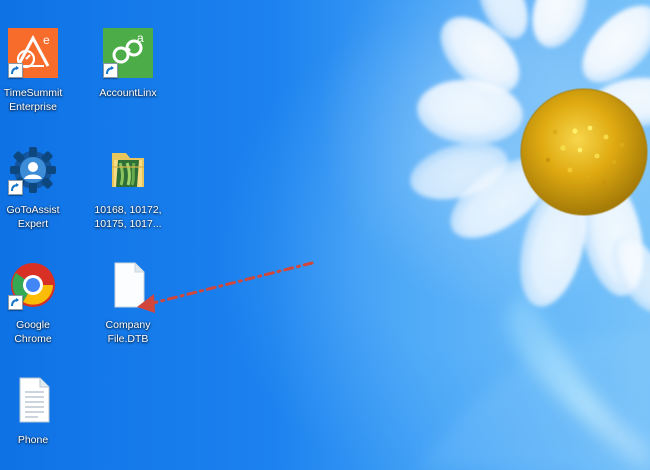  What do you see at coordinates (33, 440) in the screenshot?
I see `desktop-icon-label: Phone` at bounding box center [33, 440].